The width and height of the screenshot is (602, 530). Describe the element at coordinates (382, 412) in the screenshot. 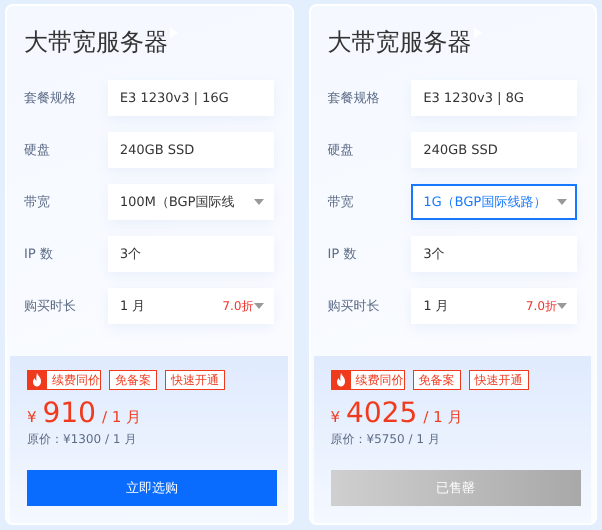

I see `price: 4025` at that location.